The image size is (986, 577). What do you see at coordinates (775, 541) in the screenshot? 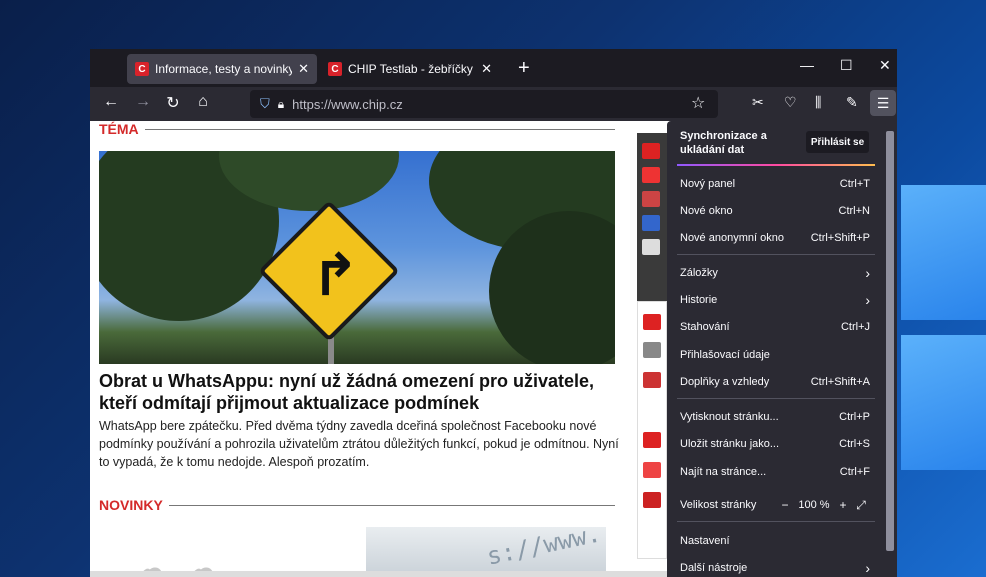
I see `menu-item-settings: Nastavení` at bounding box center [775, 541].